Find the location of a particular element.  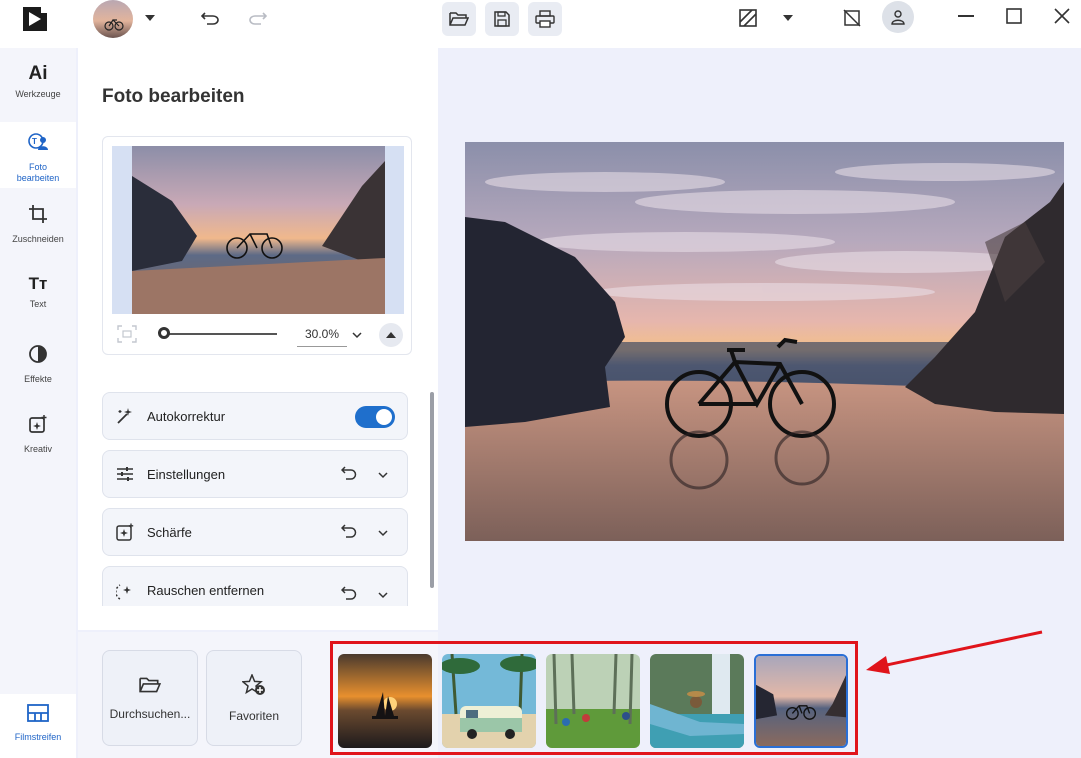

star-add-icon is located at coordinates (253, 686).